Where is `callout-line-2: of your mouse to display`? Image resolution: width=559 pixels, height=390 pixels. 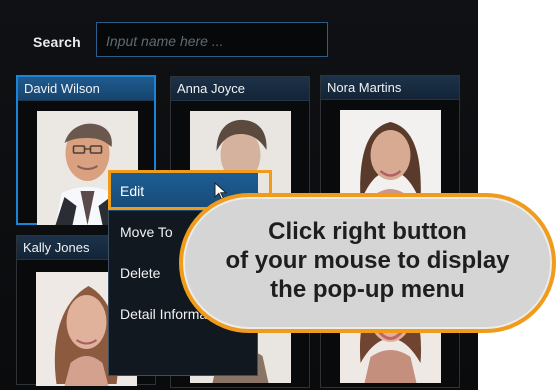 callout-line-2: of your mouse to display is located at coordinates (367, 260).